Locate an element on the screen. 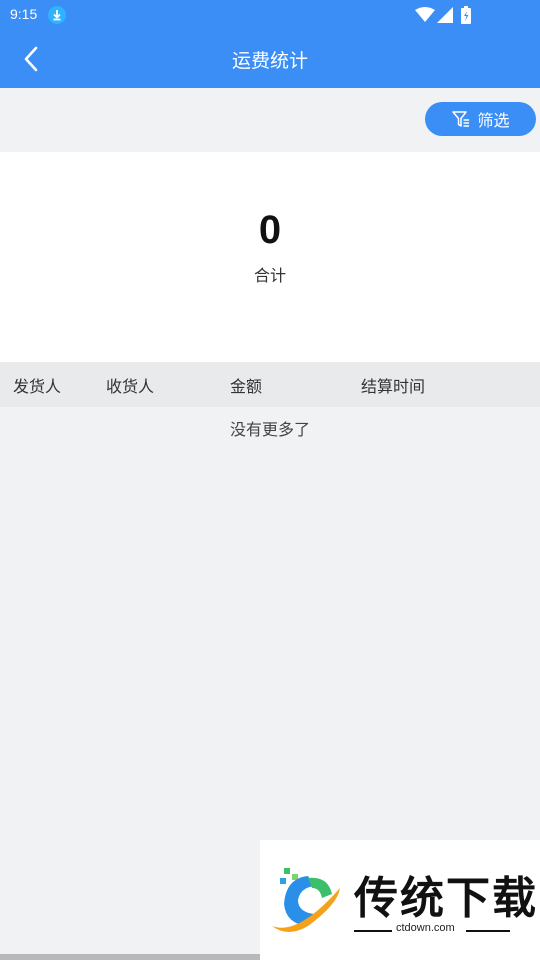 The height and width of the screenshot is (960, 540). watermark-title: 传统下载 is located at coordinates (446, 898).